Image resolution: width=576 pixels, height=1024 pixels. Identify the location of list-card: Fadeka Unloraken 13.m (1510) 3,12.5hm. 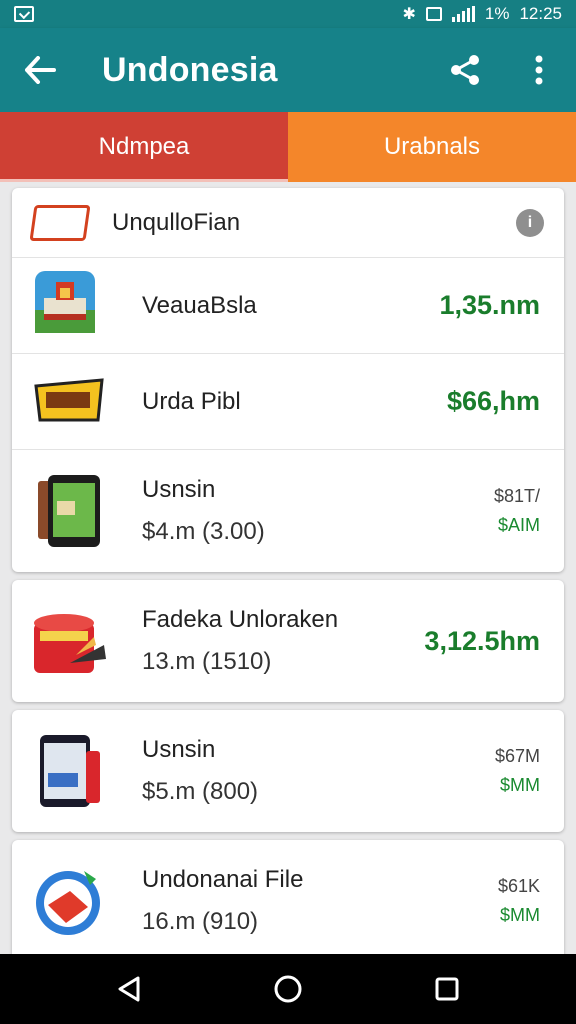
(288, 641).